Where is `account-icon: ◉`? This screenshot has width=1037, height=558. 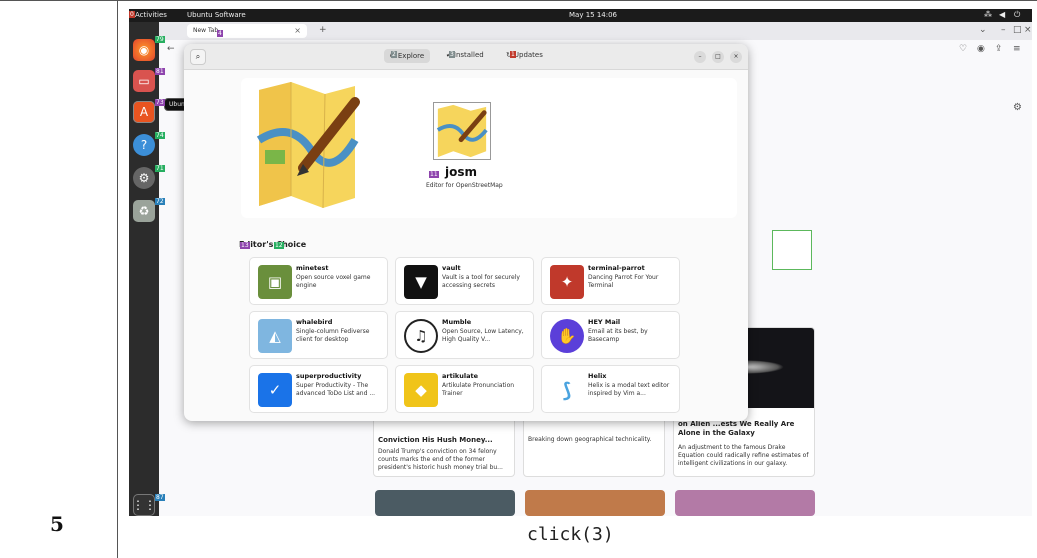 account-icon: ◉ is located at coordinates (981, 49).